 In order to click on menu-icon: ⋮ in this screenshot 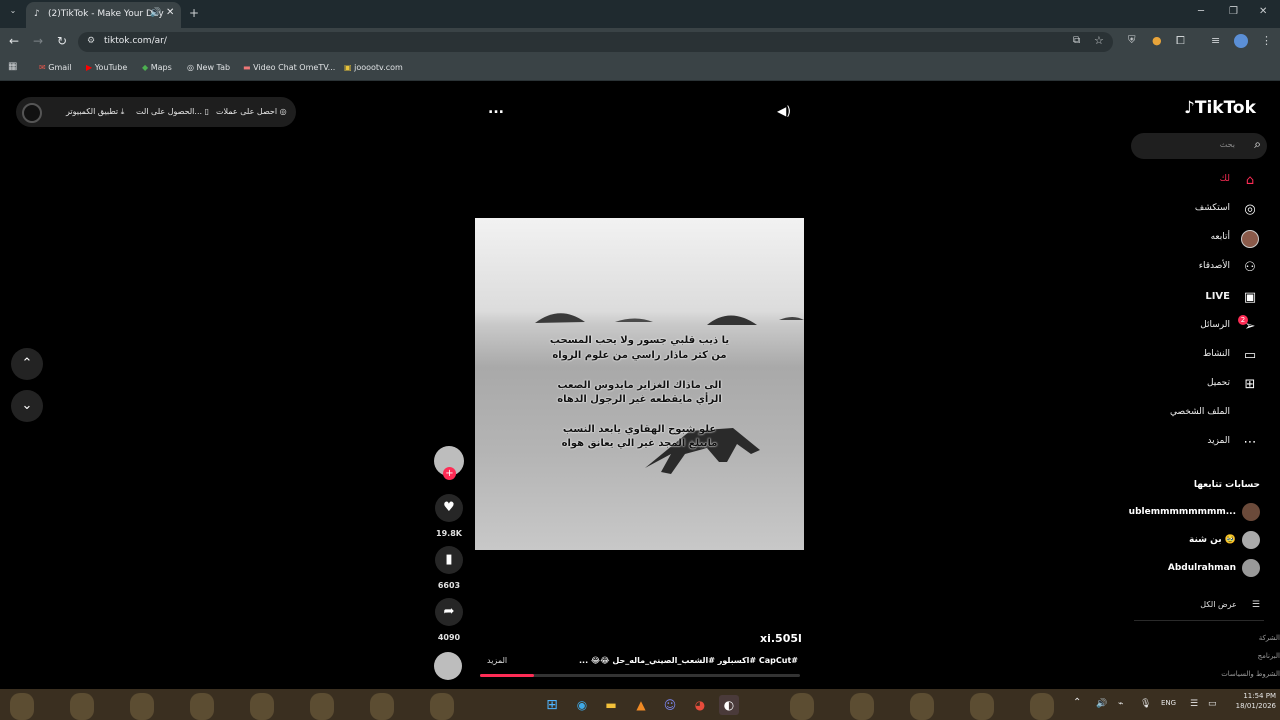, I will do `click(1266, 40)`.